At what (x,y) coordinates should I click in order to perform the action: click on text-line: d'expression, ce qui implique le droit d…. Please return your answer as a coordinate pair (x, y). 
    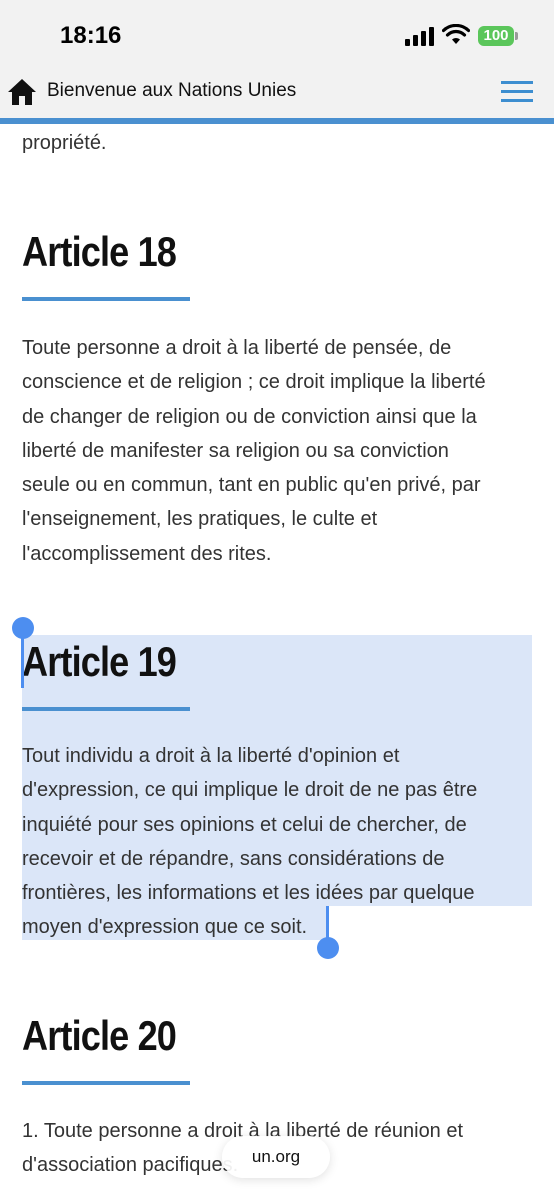
    Looking at the image, I should click on (250, 790).